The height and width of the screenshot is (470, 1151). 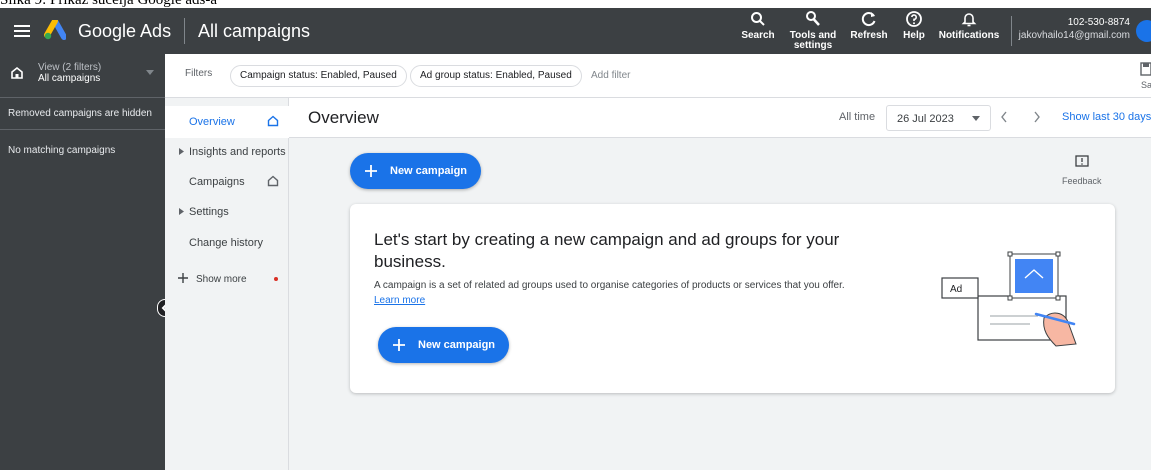 I want to click on save-icon, so click(x=1145, y=69).